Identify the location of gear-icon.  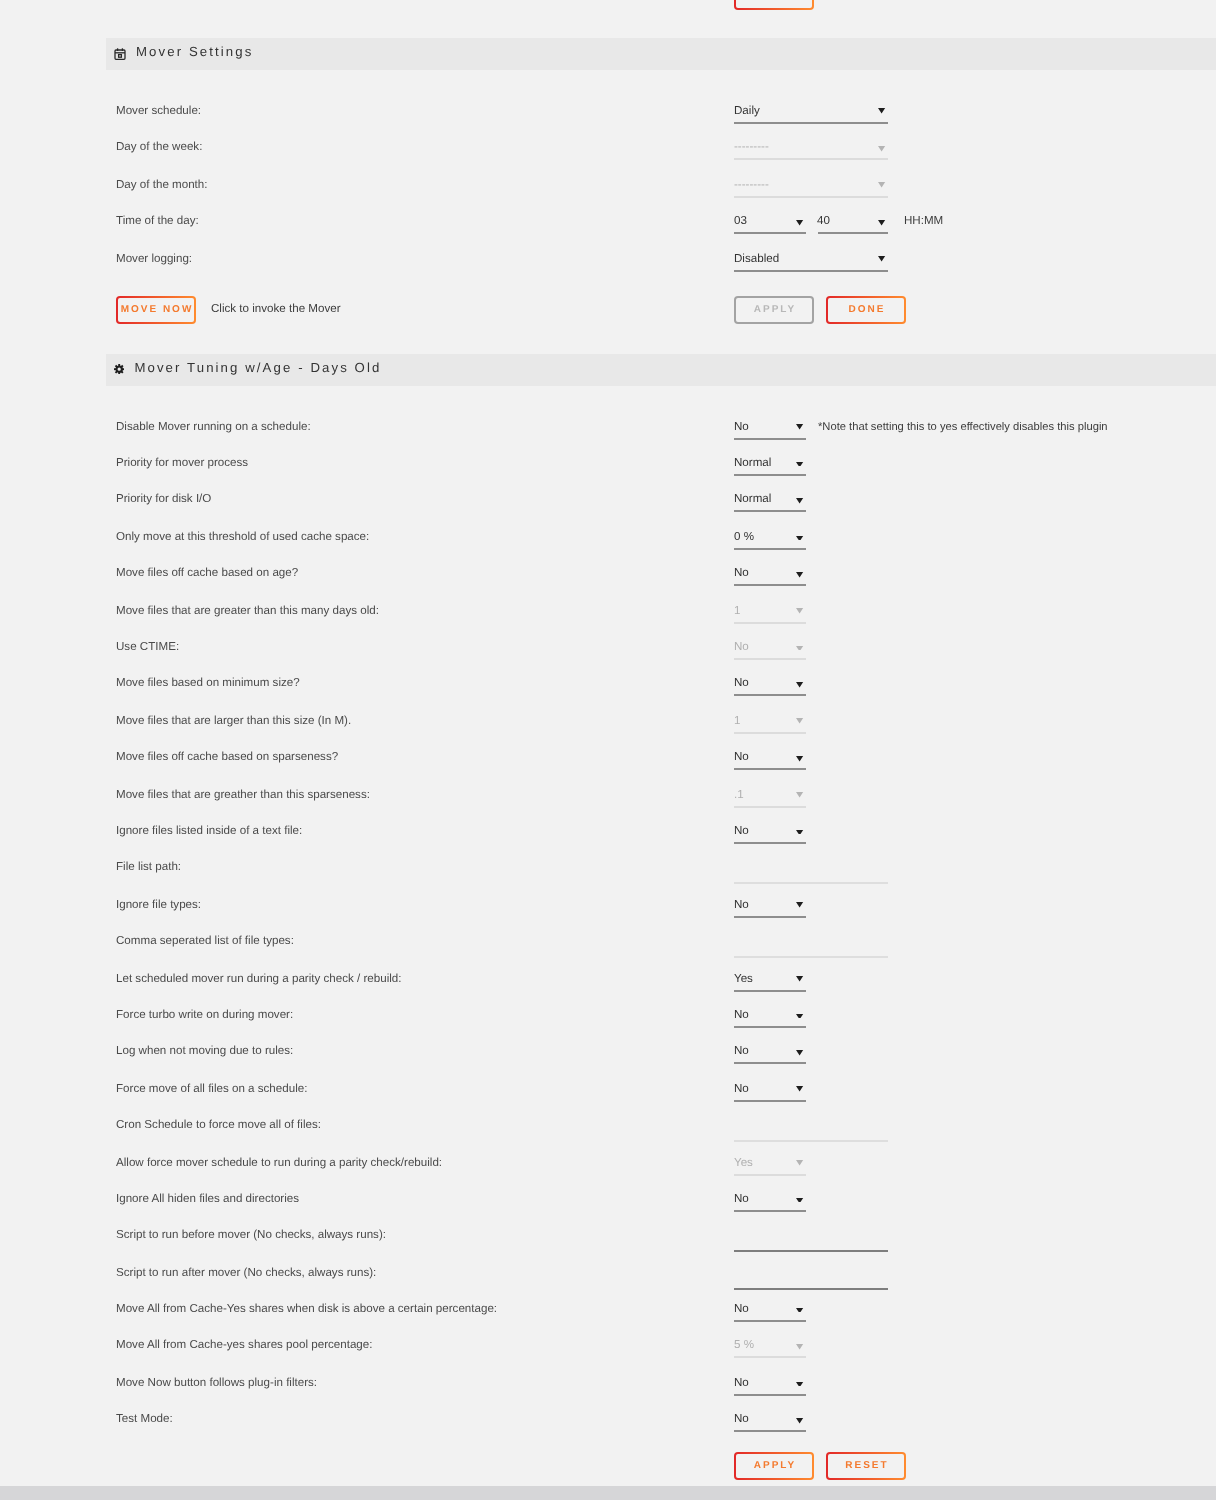
(119, 369).